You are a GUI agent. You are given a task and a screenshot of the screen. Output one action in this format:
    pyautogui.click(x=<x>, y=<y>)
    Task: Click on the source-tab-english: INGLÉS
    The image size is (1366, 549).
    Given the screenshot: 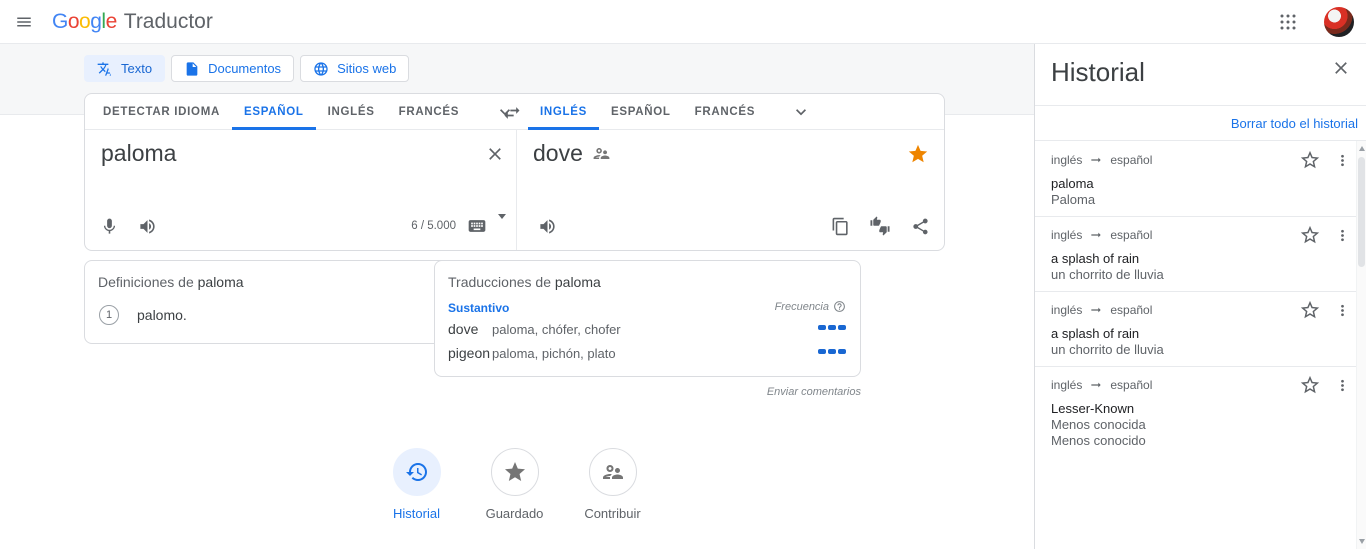 What is the action you would take?
    pyautogui.click(x=351, y=112)
    